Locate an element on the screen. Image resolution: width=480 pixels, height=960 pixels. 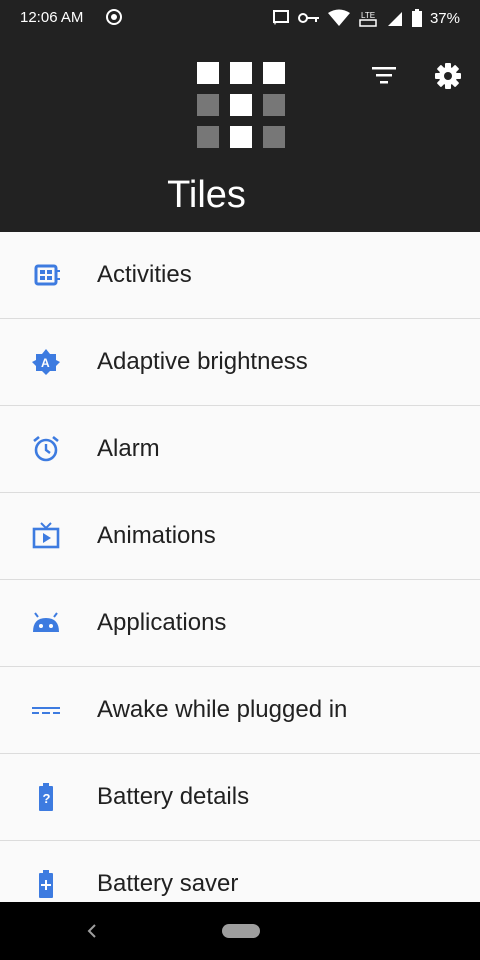
tile-row-battery-details: ? Battery details is located at coordinates (240, 797).